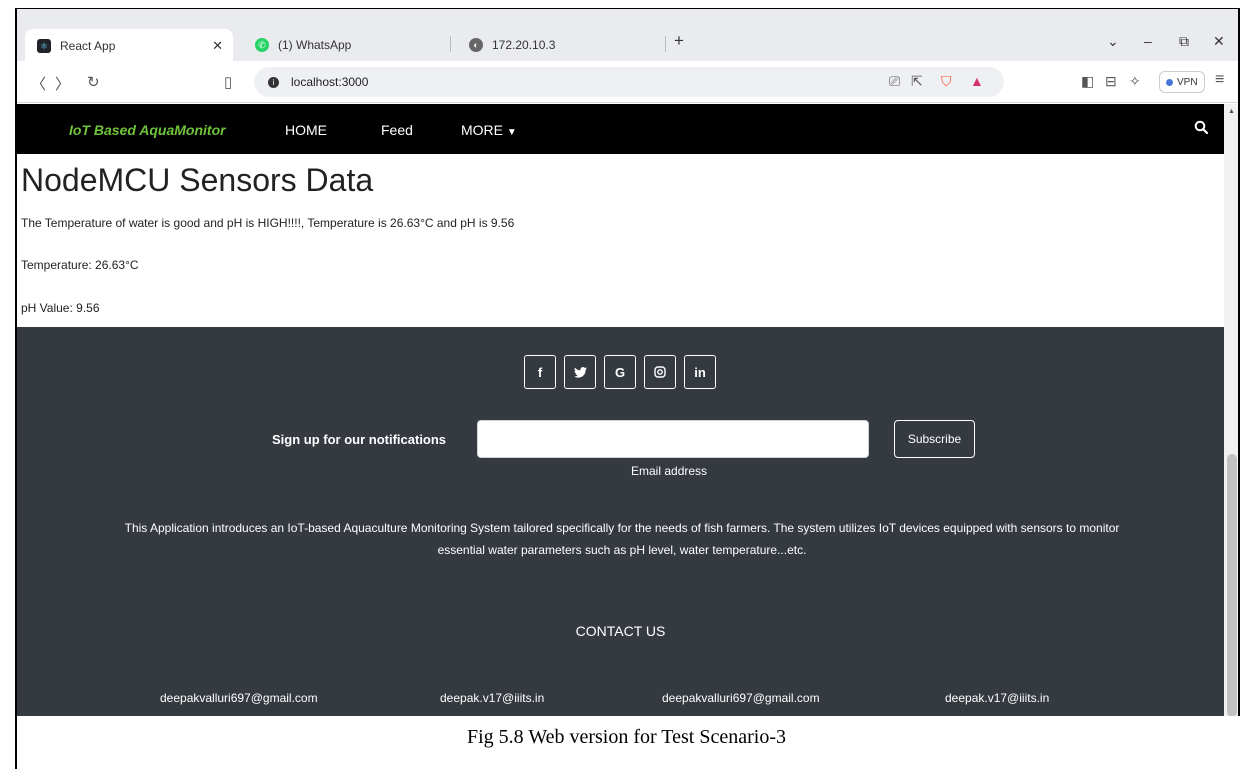  What do you see at coordinates (917, 81) in the screenshot?
I see `share-icon: ⇱` at bounding box center [917, 81].